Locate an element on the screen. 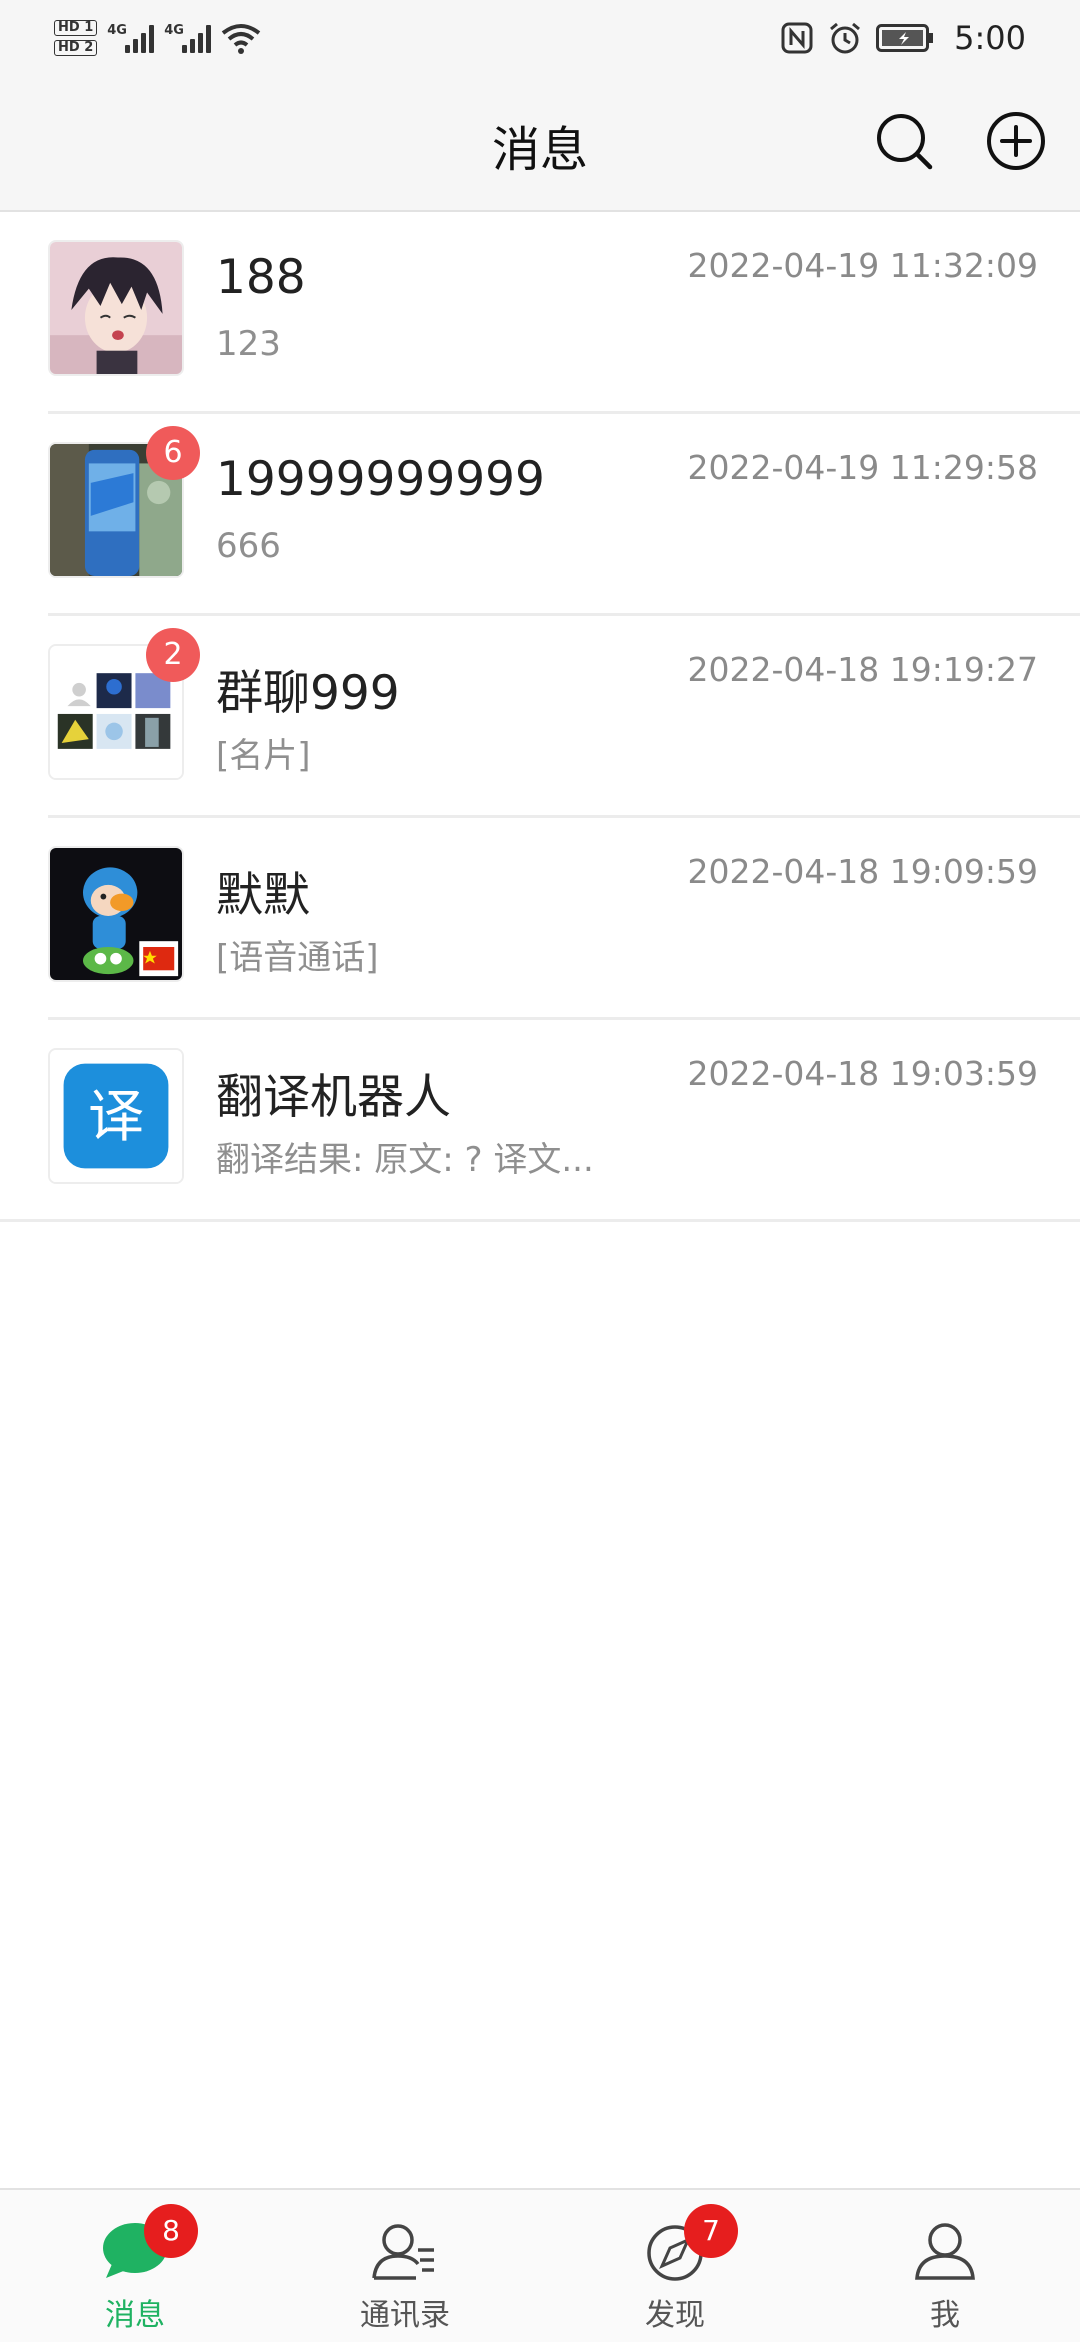  conversation-name: 翻译机器人 is located at coordinates (333, 1097).